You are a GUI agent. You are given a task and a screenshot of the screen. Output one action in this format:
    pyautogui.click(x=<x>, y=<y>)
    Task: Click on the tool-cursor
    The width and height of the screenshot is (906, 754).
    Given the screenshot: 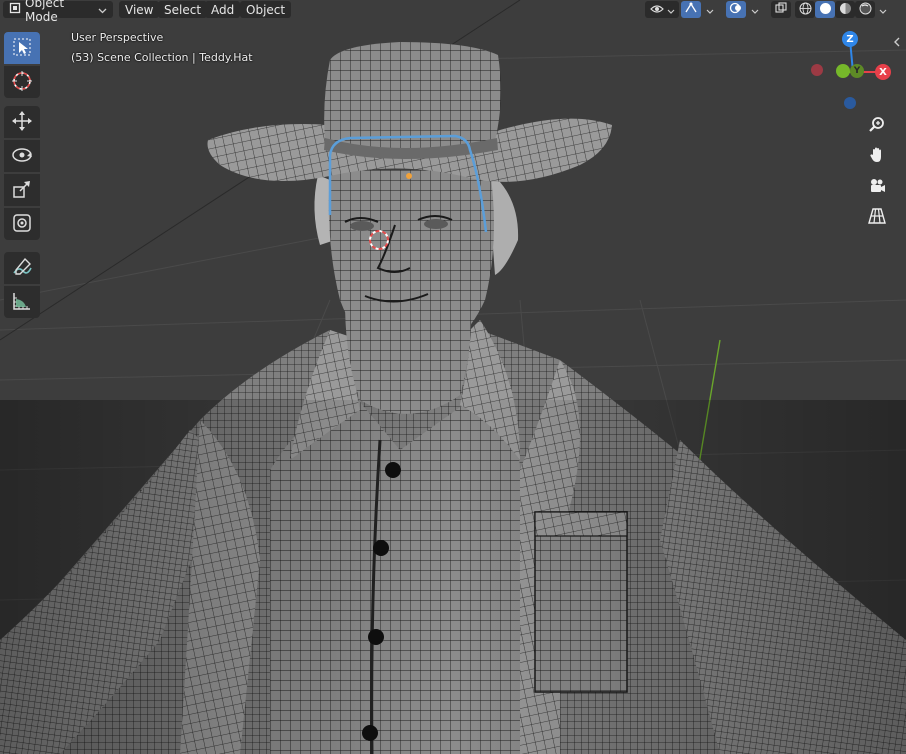 What is the action you would take?
    pyautogui.click(x=22, y=82)
    